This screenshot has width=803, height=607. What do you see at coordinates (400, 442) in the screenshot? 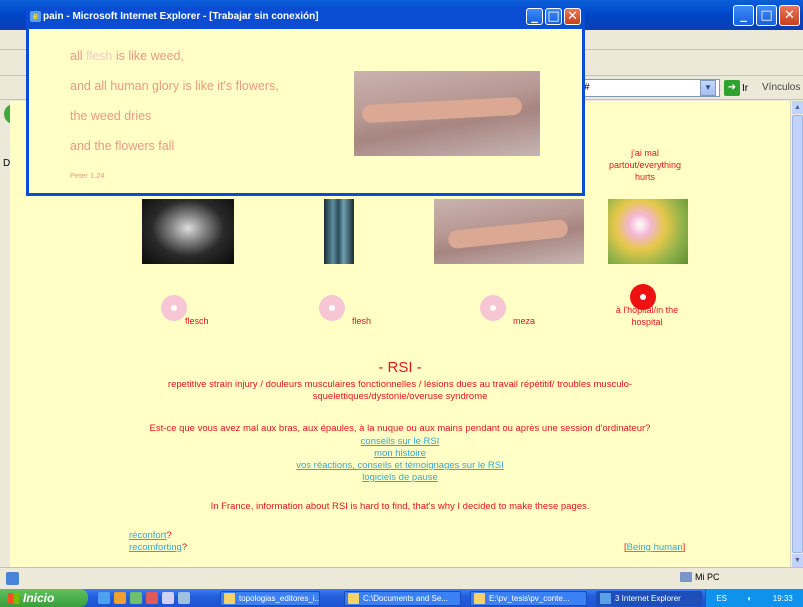
I see `link-conseils: conseils sur le RSI` at bounding box center [400, 442].